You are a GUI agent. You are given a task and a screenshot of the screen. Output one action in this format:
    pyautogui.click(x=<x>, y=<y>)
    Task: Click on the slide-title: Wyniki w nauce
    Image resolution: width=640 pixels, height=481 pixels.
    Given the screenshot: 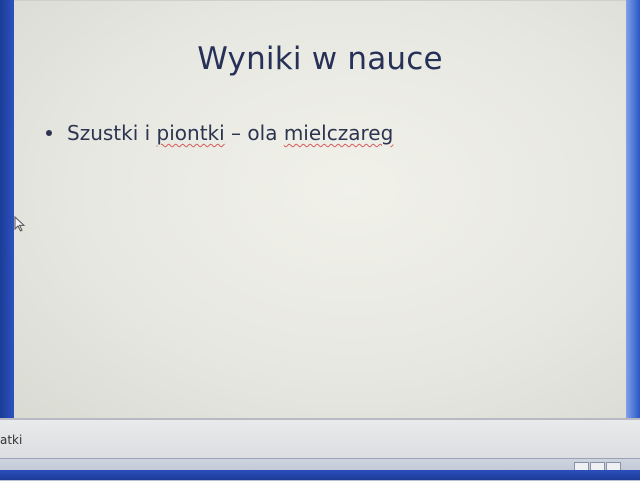 What is the action you would take?
    pyautogui.click(x=320, y=59)
    